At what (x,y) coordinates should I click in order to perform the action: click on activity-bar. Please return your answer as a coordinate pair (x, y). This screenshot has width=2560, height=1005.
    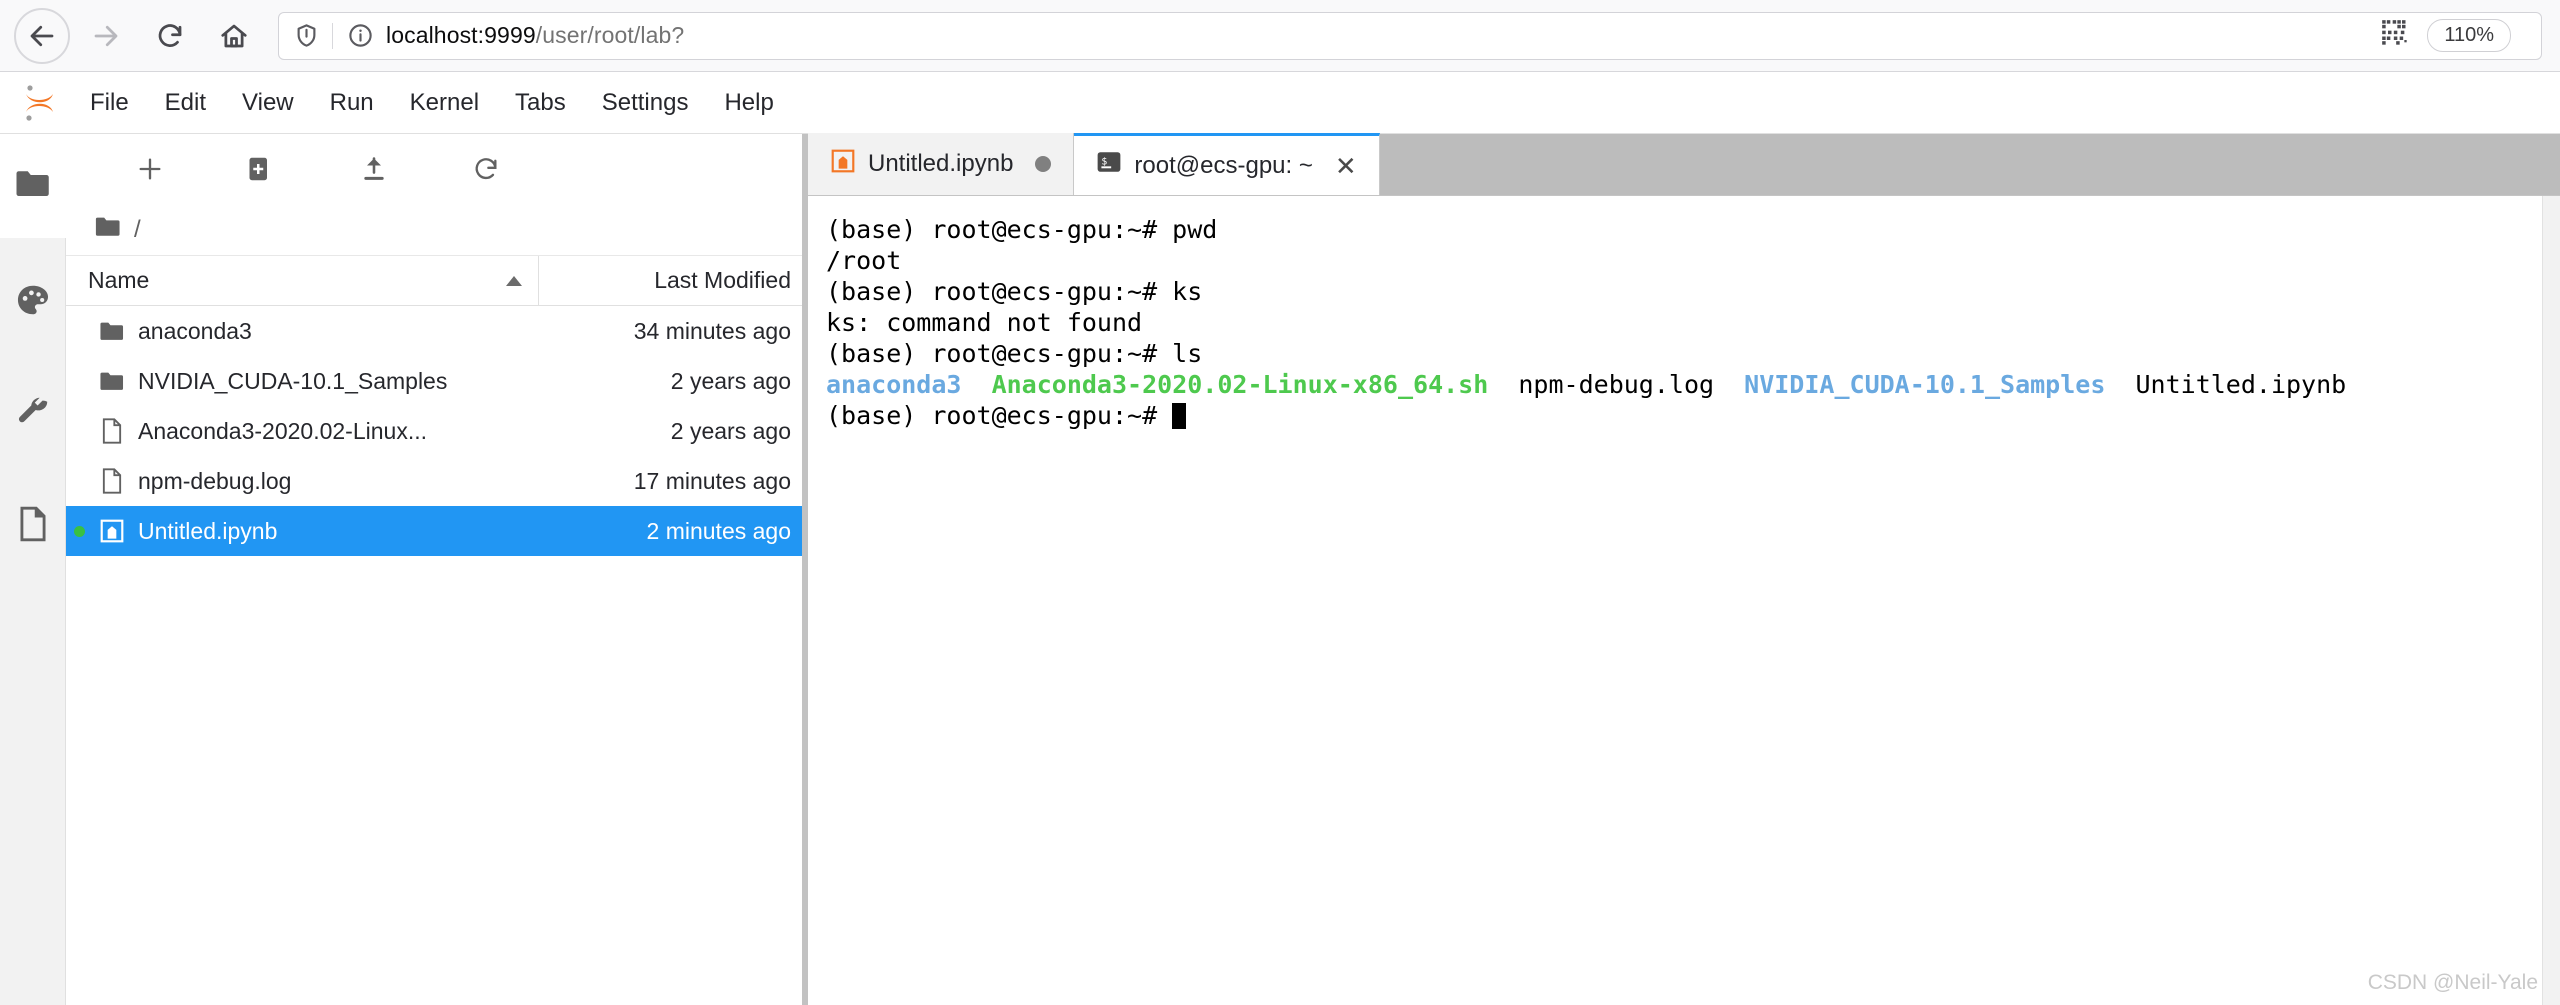
    Looking at the image, I should click on (33, 569).